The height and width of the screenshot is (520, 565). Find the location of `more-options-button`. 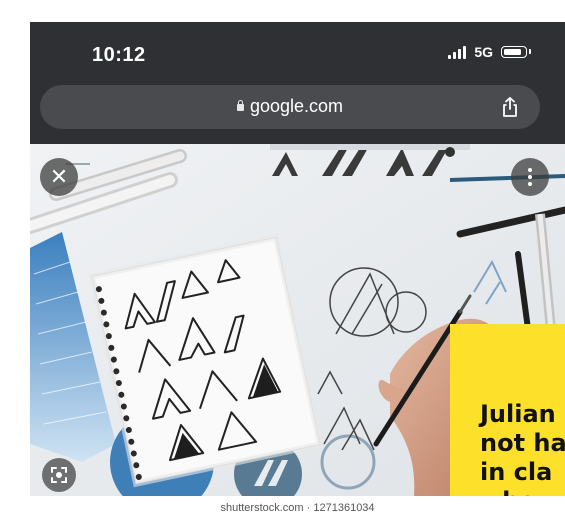

more-options-button is located at coordinates (530, 177).